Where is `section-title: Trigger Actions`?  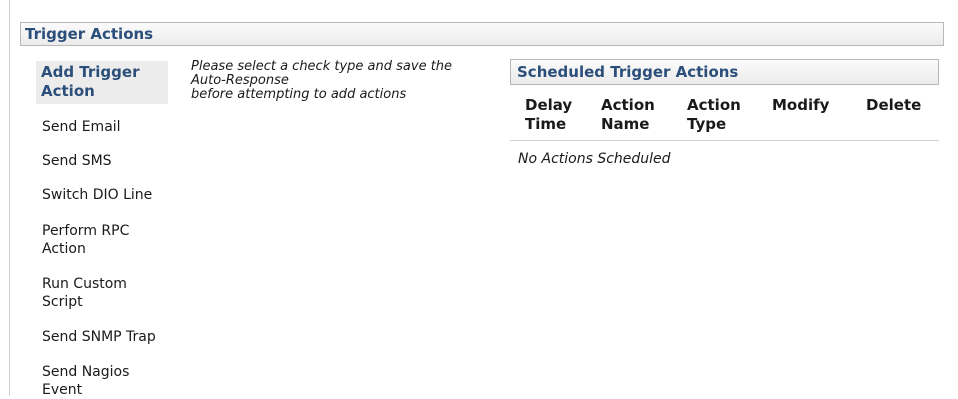
section-title: Trigger Actions is located at coordinates (89, 34).